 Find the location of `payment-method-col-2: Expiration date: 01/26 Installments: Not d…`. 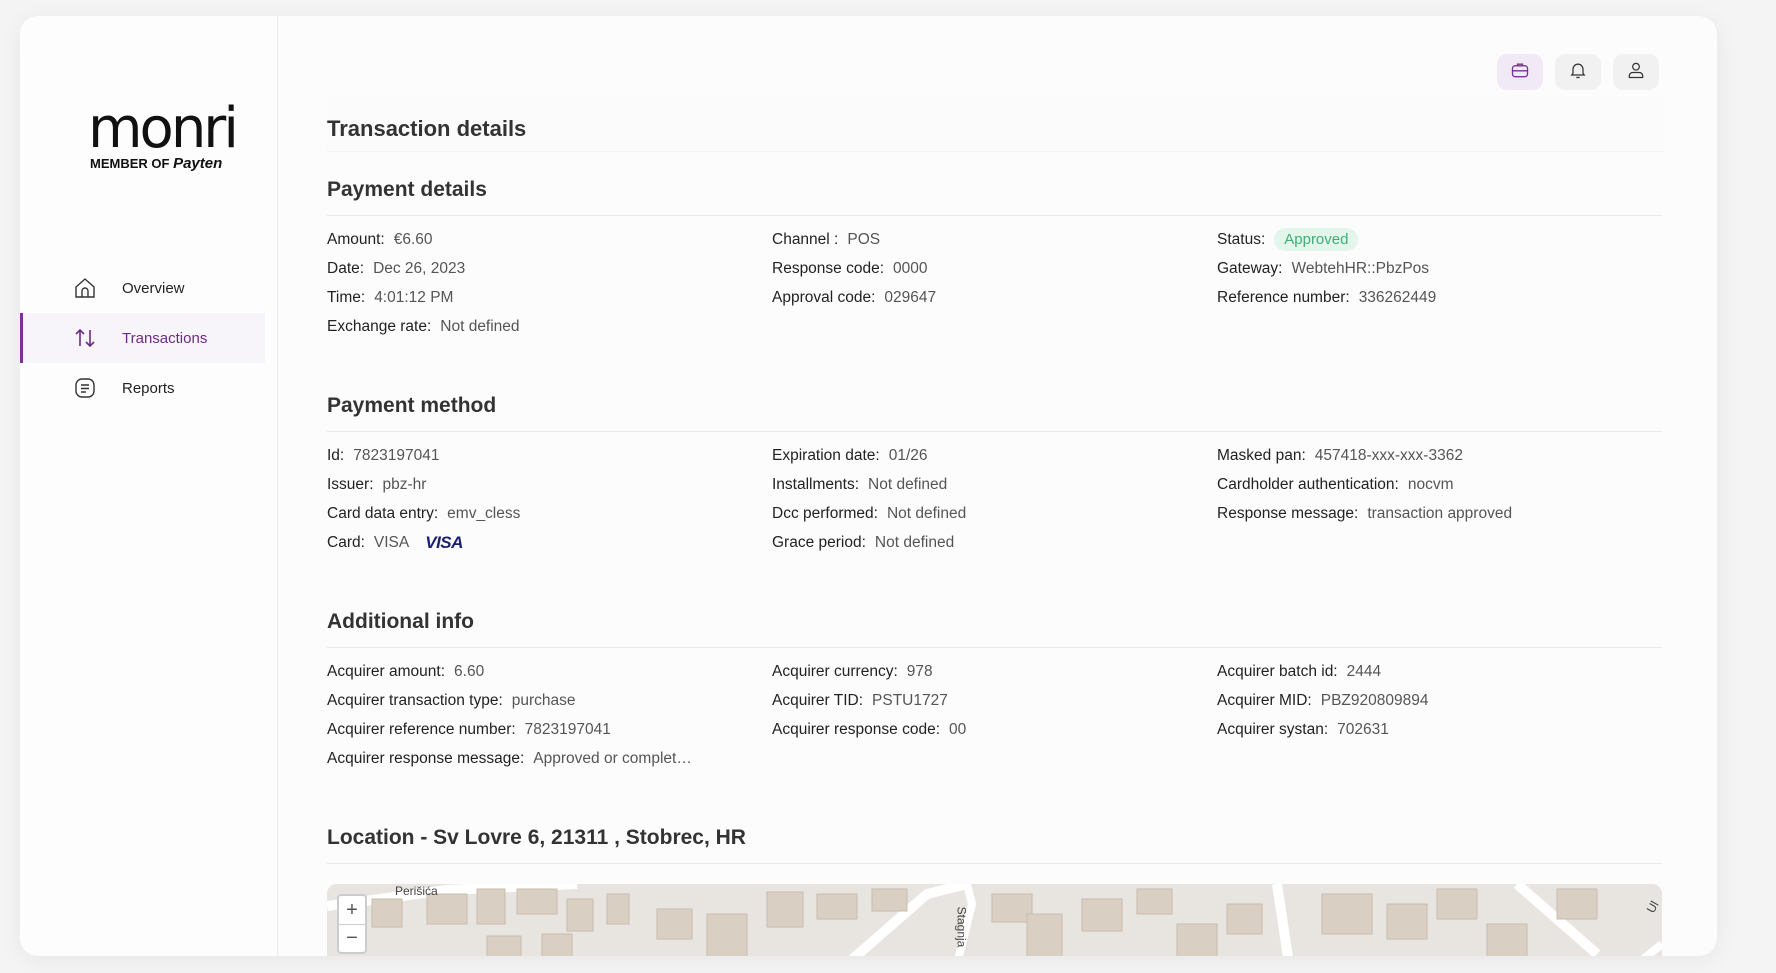

payment-method-col-2: Expiration date: 01/26 Installments: Not d… is located at coordinates (994, 499).